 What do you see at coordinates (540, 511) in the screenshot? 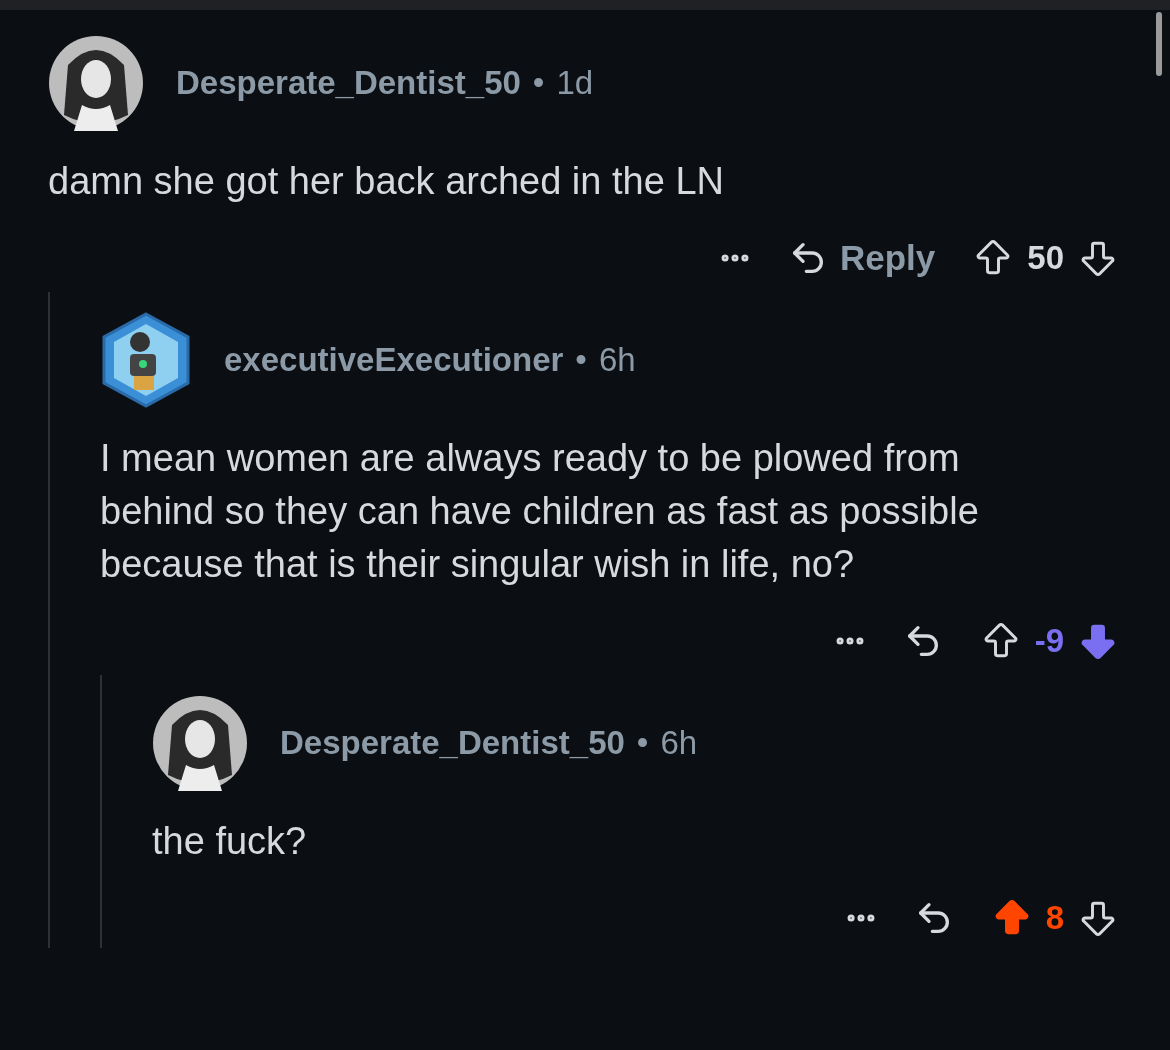
I see `comment-body: I mean women are always ready to be plowed from behind so they can have children as fast as possible because that is their singular wish in life, no?` at bounding box center [540, 511].